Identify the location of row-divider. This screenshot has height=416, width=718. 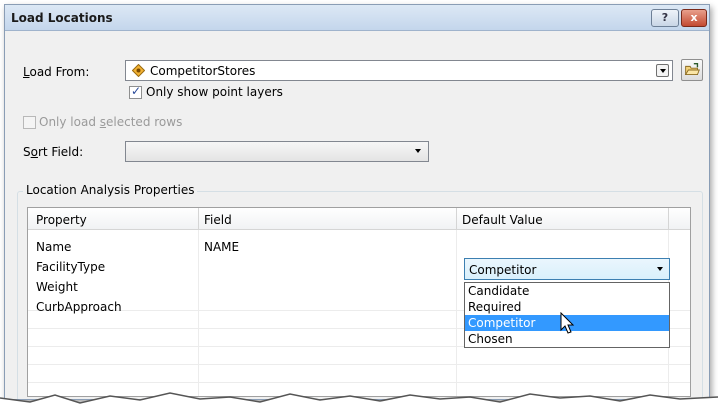
(359, 364).